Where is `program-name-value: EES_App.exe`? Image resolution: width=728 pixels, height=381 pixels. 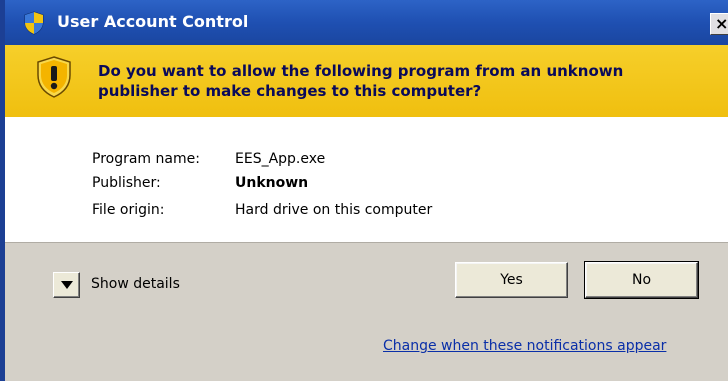 program-name-value: EES_App.exe is located at coordinates (280, 159).